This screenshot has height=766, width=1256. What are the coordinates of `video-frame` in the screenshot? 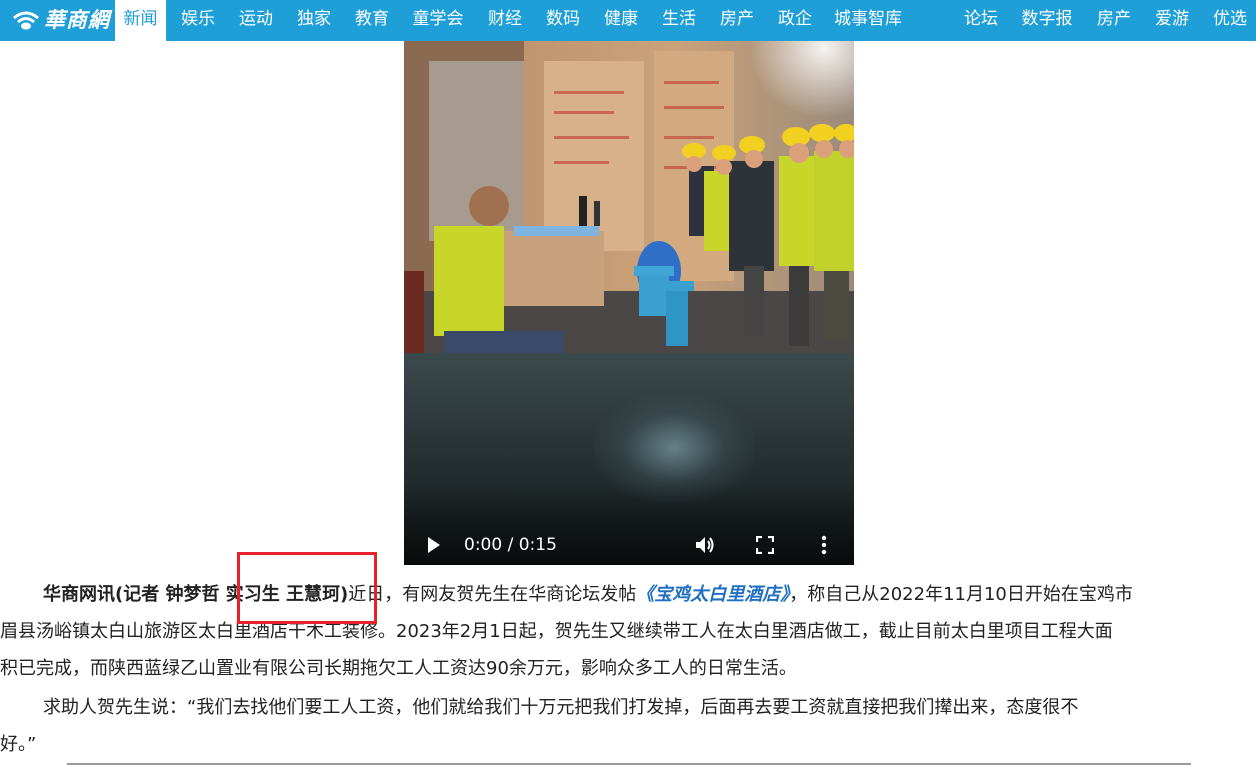 It's located at (629, 197).